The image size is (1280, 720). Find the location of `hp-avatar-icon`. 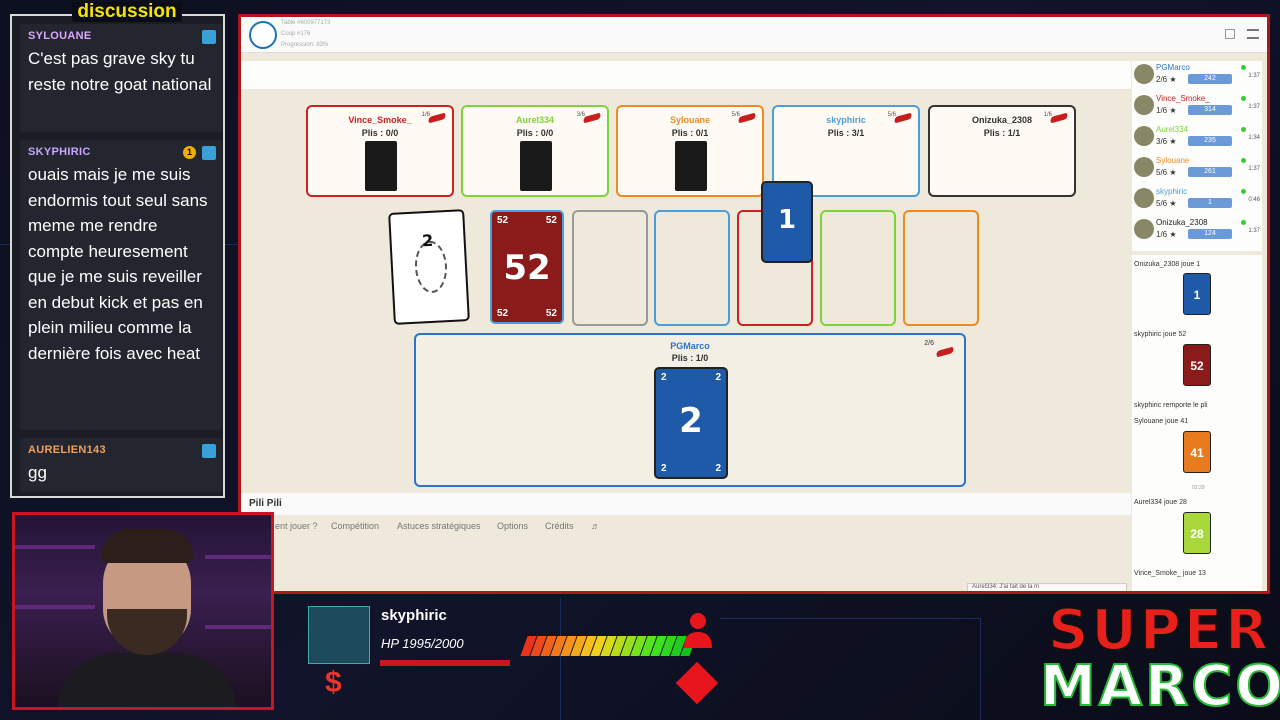

hp-avatar-icon is located at coordinates (339, 635).